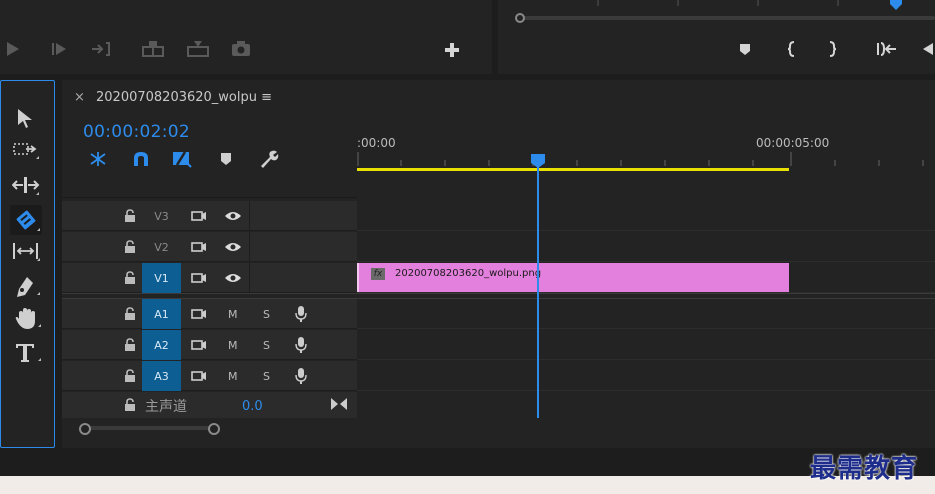 The height and width of the screenshot is (494, 935). Describe the element at coordinates (209, 278) in the screenshot. I see `track-header-v1: V1` at that location.